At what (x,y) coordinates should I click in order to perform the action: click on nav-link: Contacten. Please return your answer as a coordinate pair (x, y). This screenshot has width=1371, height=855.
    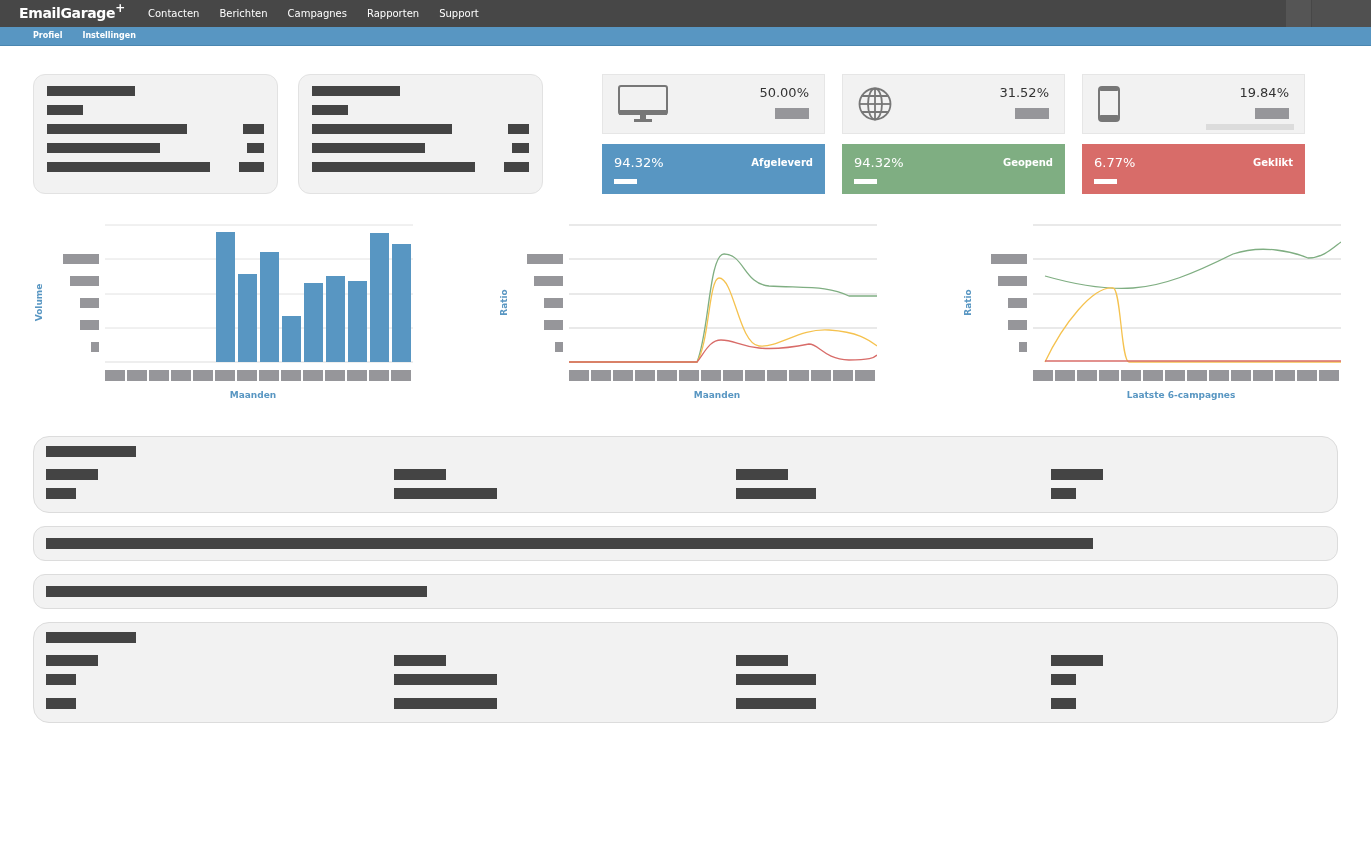
    Looking at the image, I should click on (174, 13).